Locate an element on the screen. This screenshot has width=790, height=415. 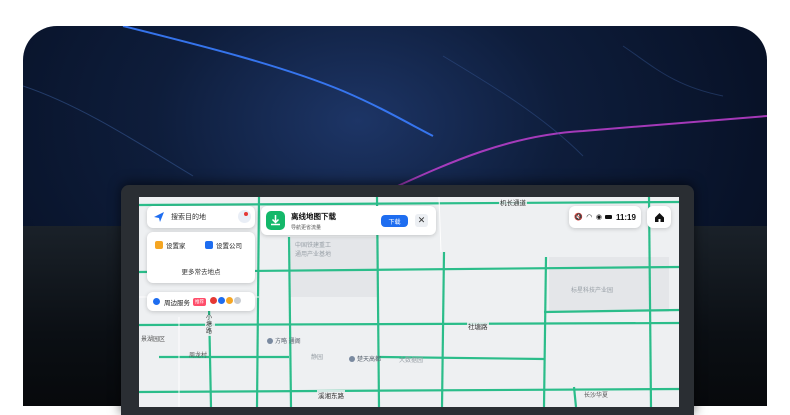
poi-marker: 楚天高都 is located at coordinates (365, 358).